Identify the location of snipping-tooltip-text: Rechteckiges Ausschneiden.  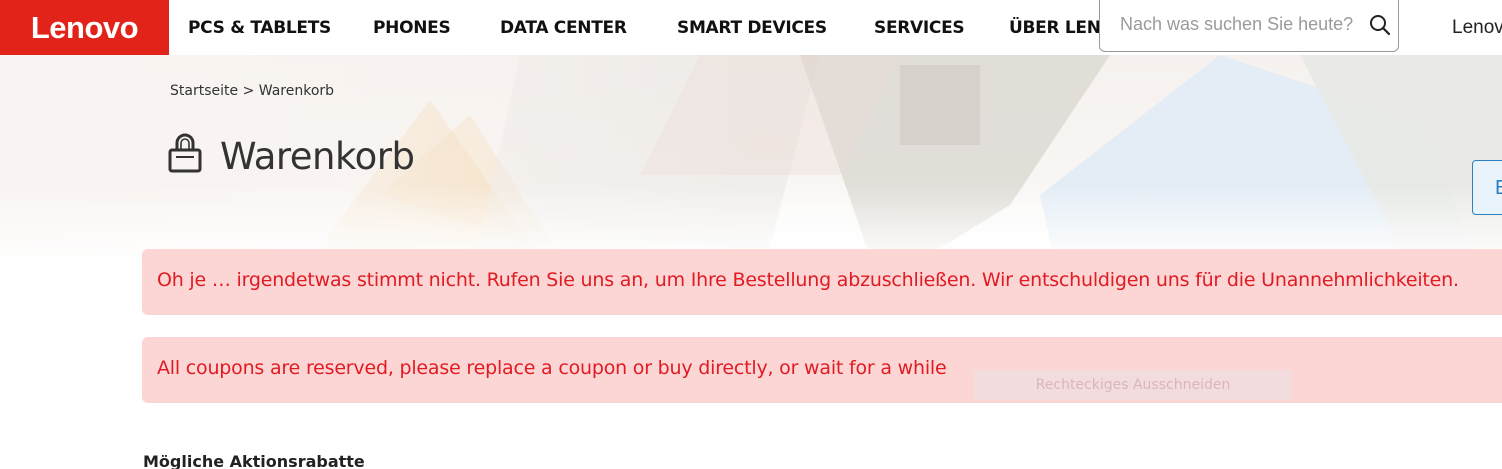
(1133, 385).